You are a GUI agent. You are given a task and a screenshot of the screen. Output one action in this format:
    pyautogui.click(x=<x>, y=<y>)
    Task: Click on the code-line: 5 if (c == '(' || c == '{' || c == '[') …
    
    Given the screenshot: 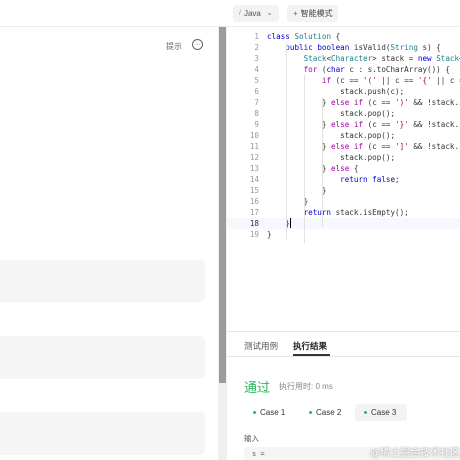 What is the action you would take?
    pyautogui.click(x=343, y=80)
    